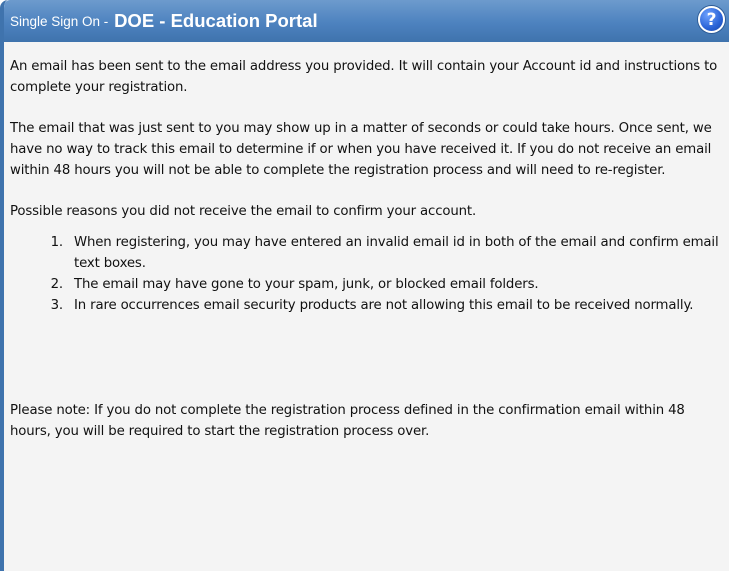 This screenshot has width=729, height=571. What do you see at coordinates (61, 21) in the screenshot?
I see `title-prefix: Single Sign On -` at bounding box center [61, 21].